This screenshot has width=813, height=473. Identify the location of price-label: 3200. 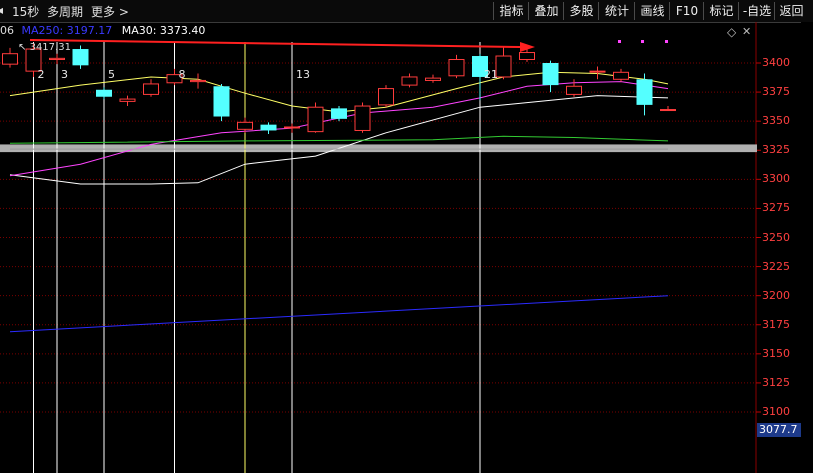
(776, 295).